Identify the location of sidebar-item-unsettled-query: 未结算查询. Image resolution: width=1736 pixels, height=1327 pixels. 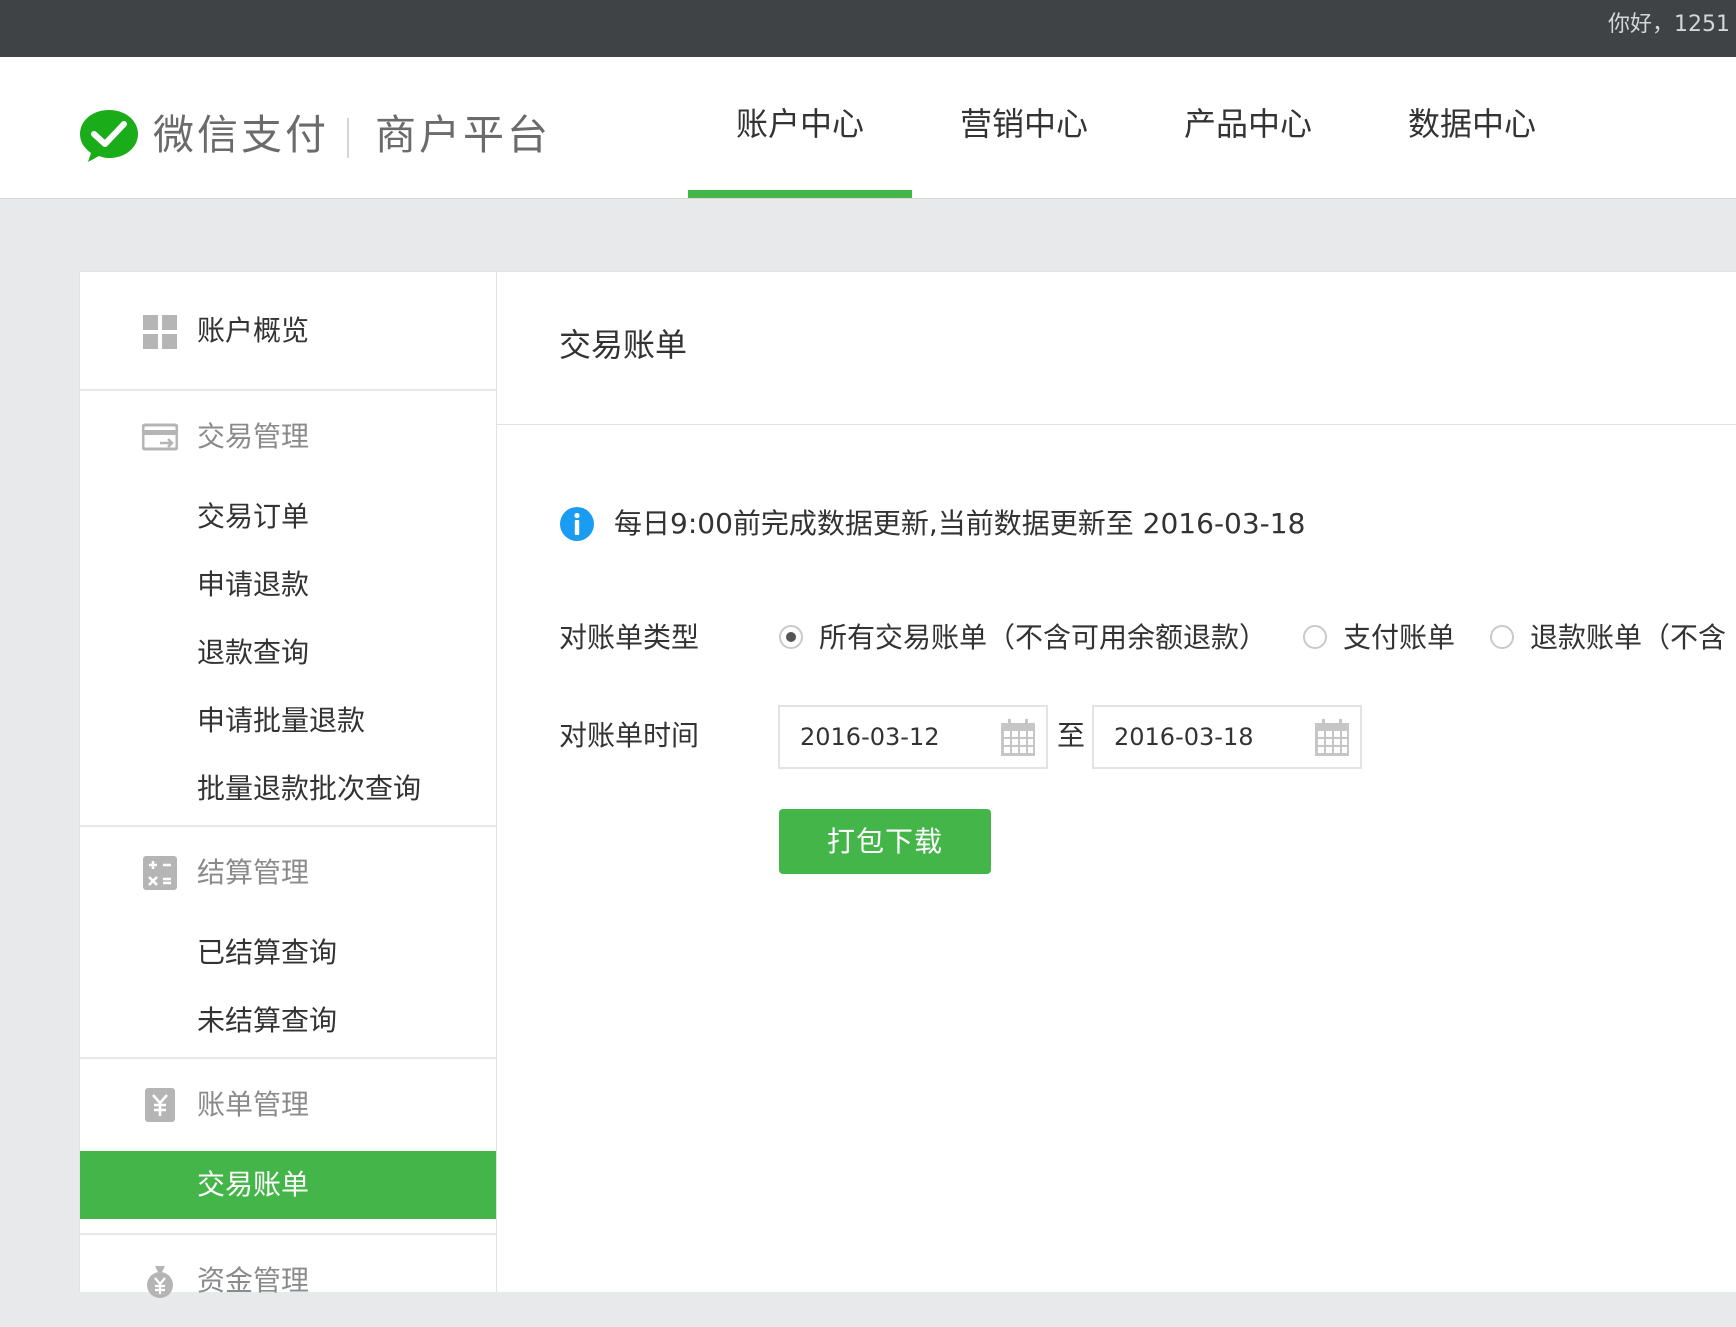
(288, 1021).